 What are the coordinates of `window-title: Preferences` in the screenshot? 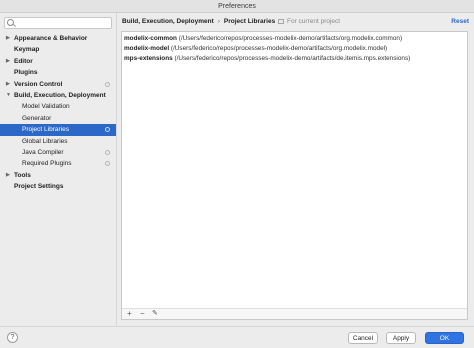 It's located at (237, 6).